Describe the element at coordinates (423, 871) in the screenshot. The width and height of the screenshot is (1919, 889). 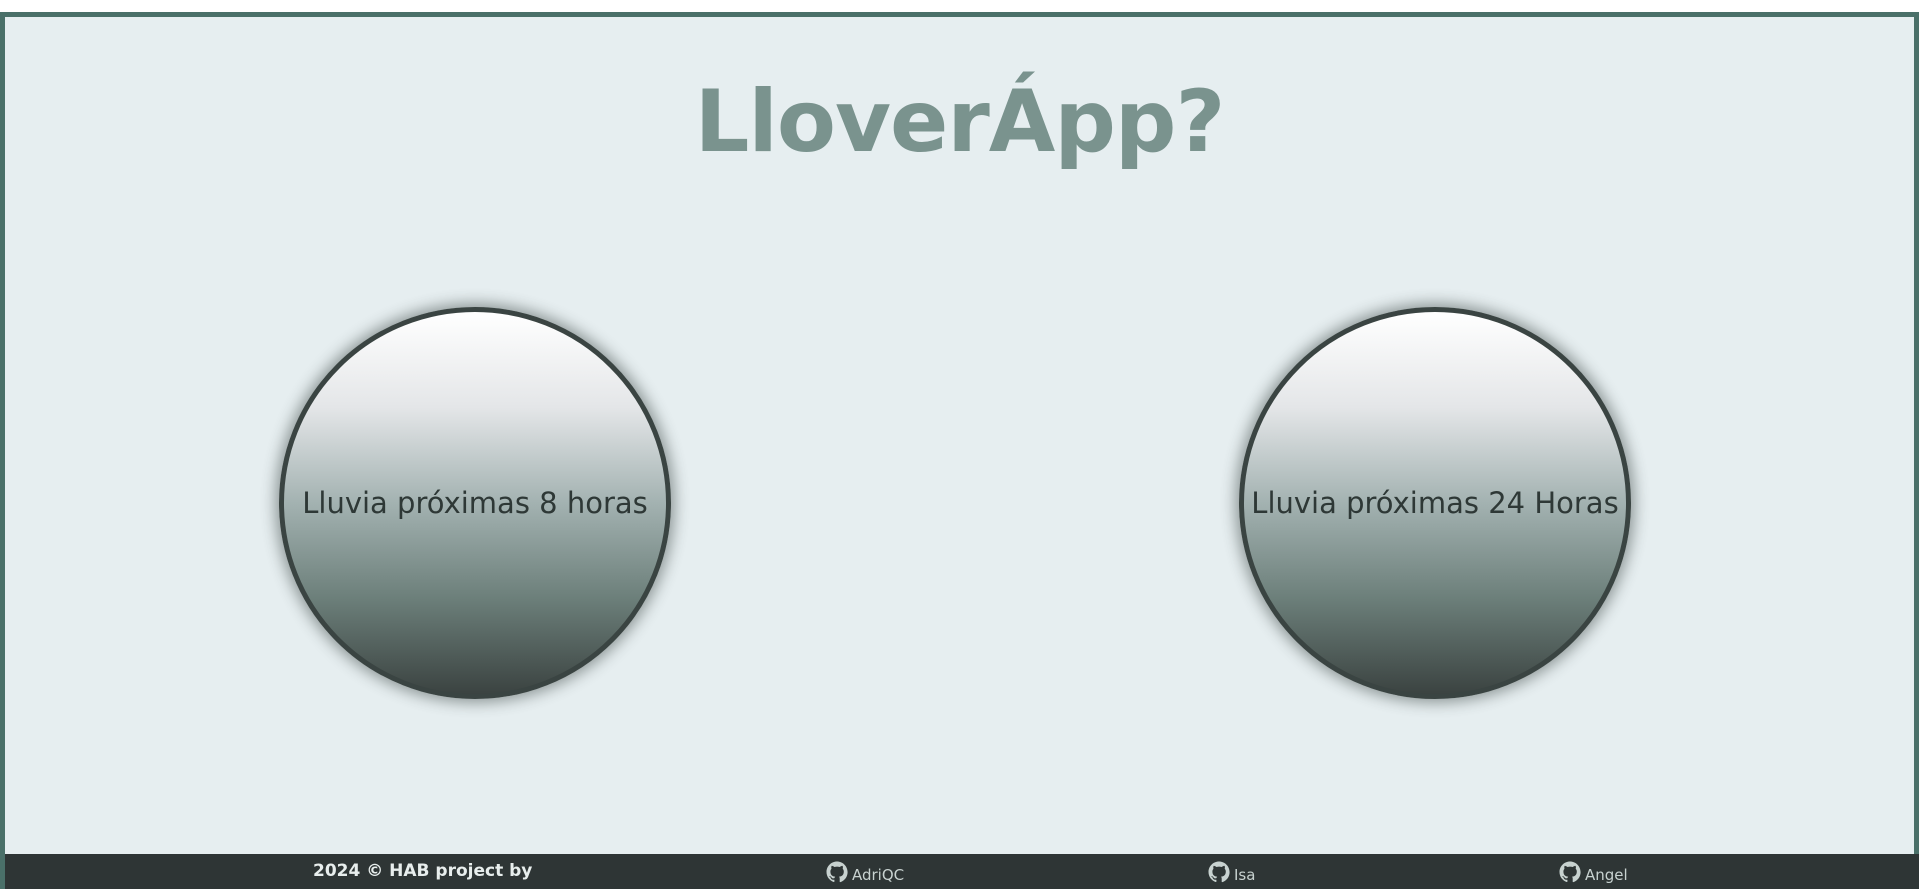
I see `footer-copyright: 2024 © HAB project by` at that location.